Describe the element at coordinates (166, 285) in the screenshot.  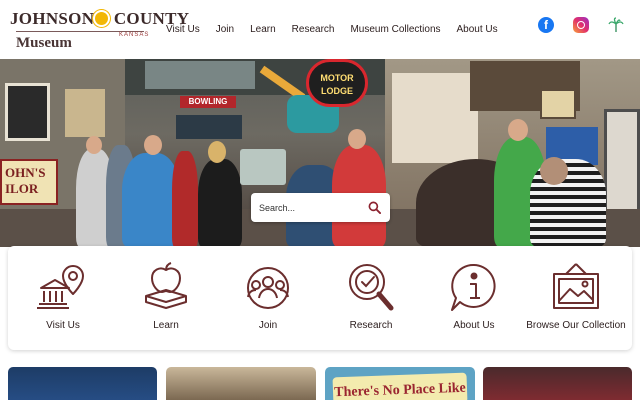
I see `apple-books-icon` at that location.